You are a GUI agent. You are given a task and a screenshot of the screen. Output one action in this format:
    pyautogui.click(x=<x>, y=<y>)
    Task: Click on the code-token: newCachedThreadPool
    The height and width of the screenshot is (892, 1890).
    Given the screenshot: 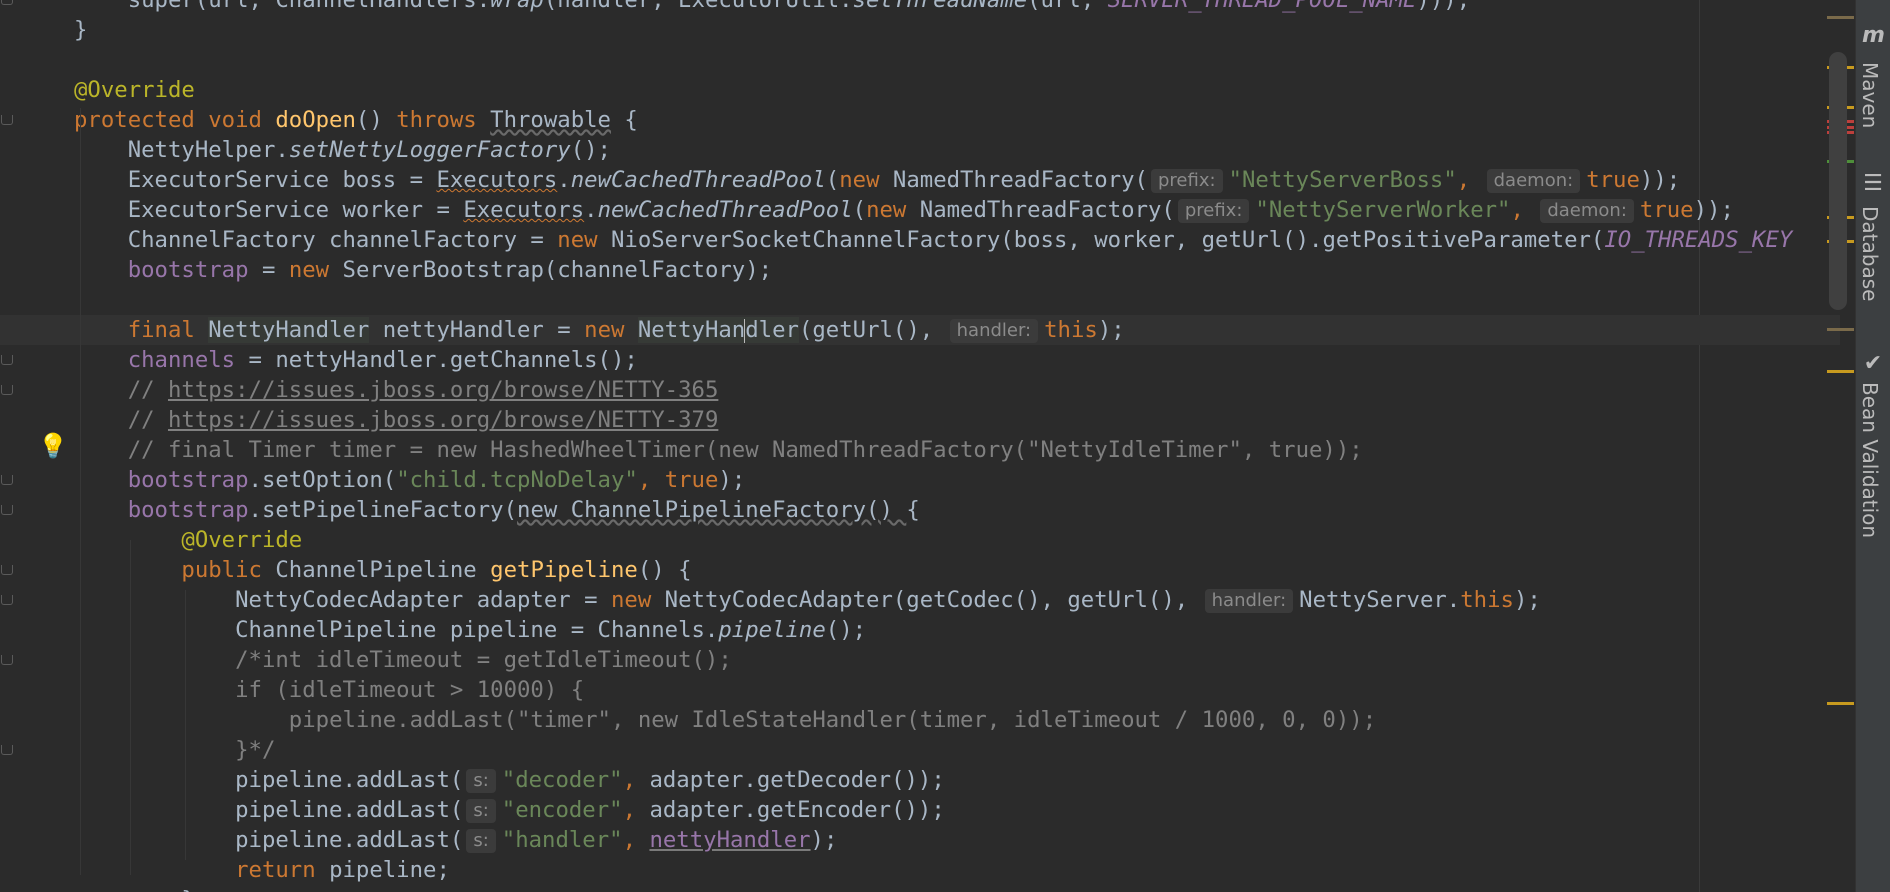 What is the action you would take?
    pyautogui.click(x=725, y=210)
    